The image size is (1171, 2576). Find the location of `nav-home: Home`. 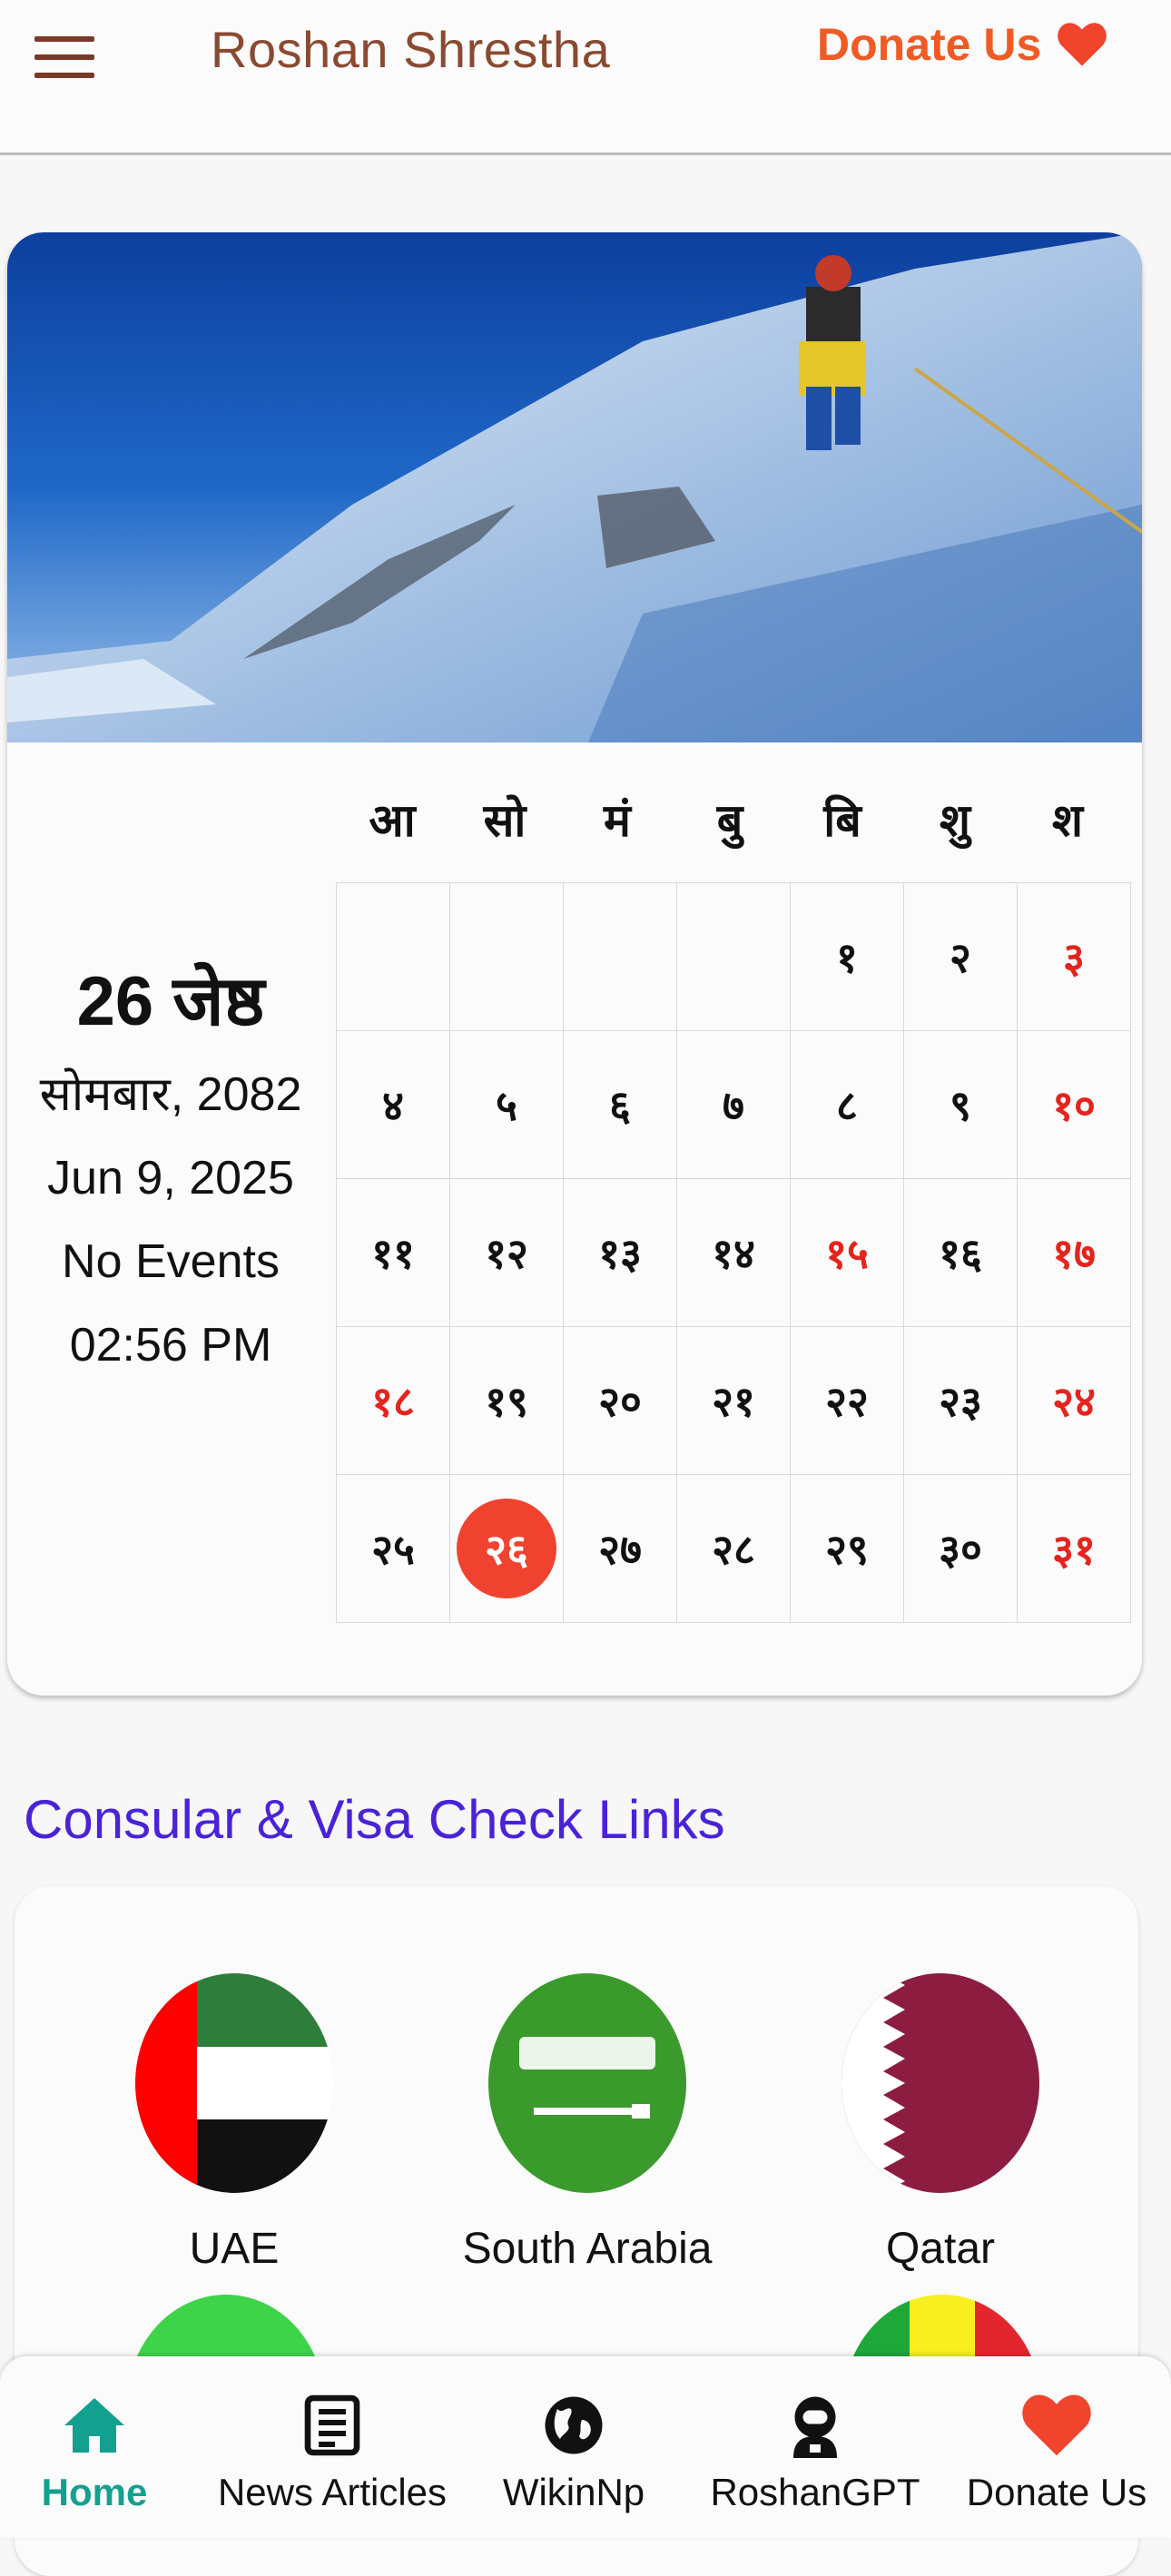

nav-home: Home is located at coordinates (106, 2453).